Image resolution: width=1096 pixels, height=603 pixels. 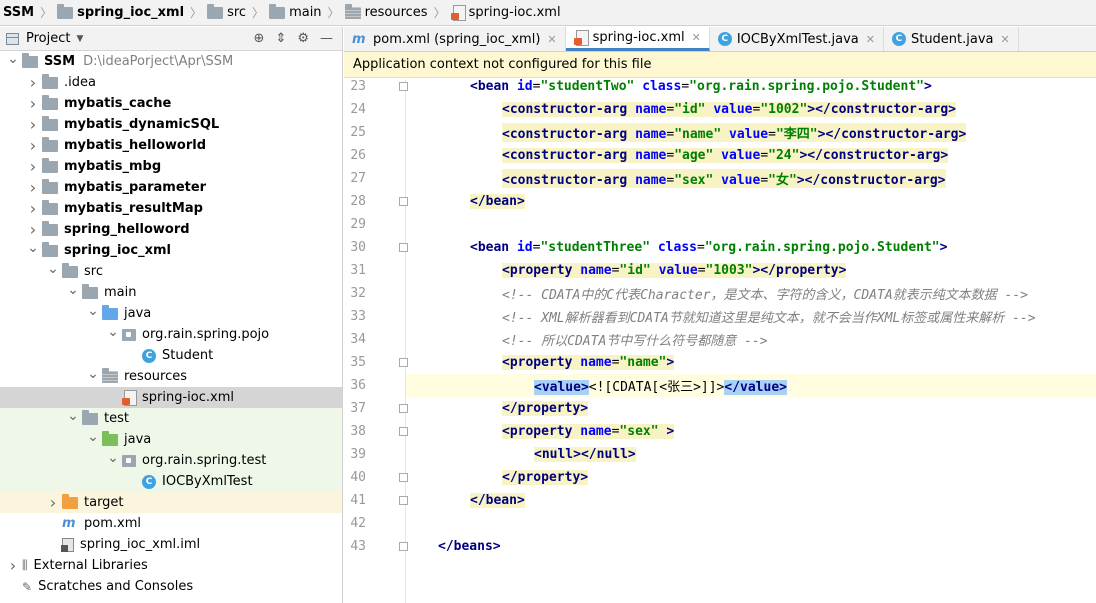 I want to click on code-token: value, so click(x=749, y=134).